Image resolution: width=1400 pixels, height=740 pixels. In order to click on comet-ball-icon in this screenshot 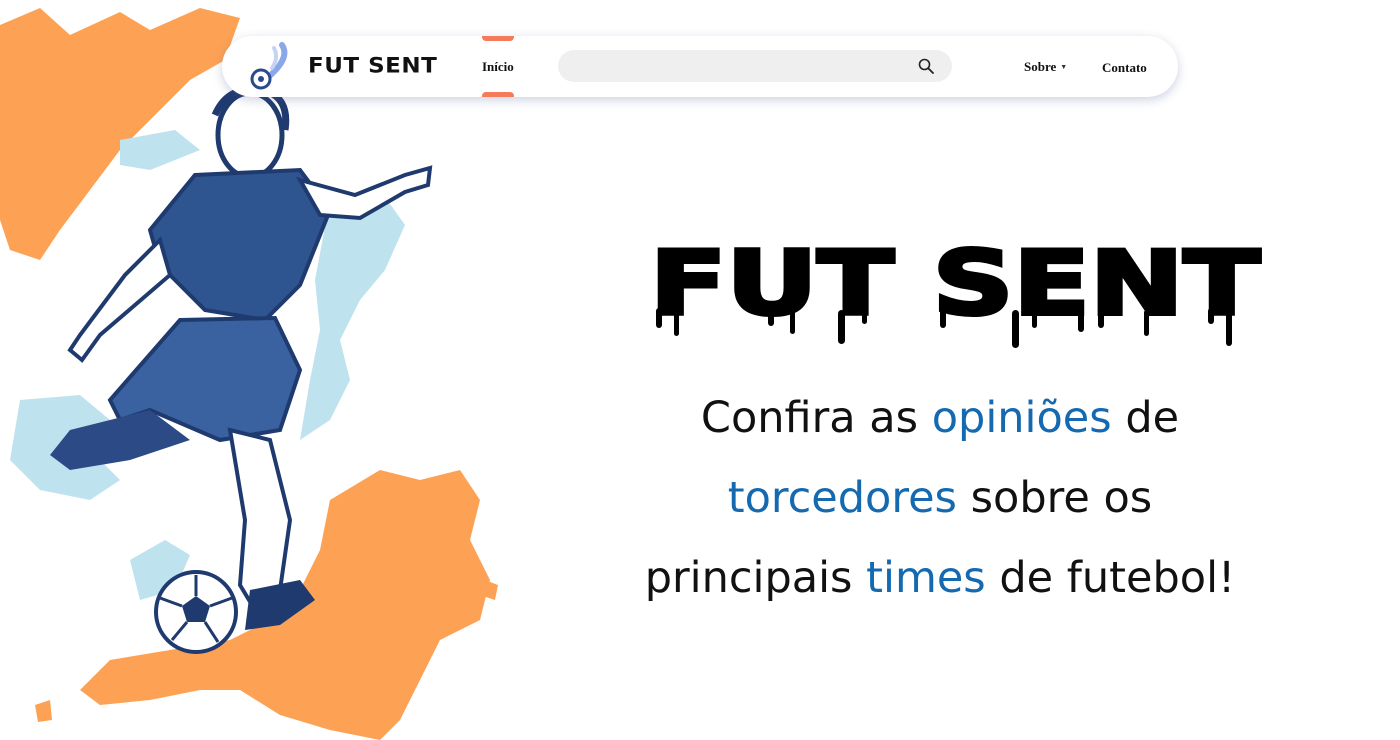, I will do `click(269, 66)`.